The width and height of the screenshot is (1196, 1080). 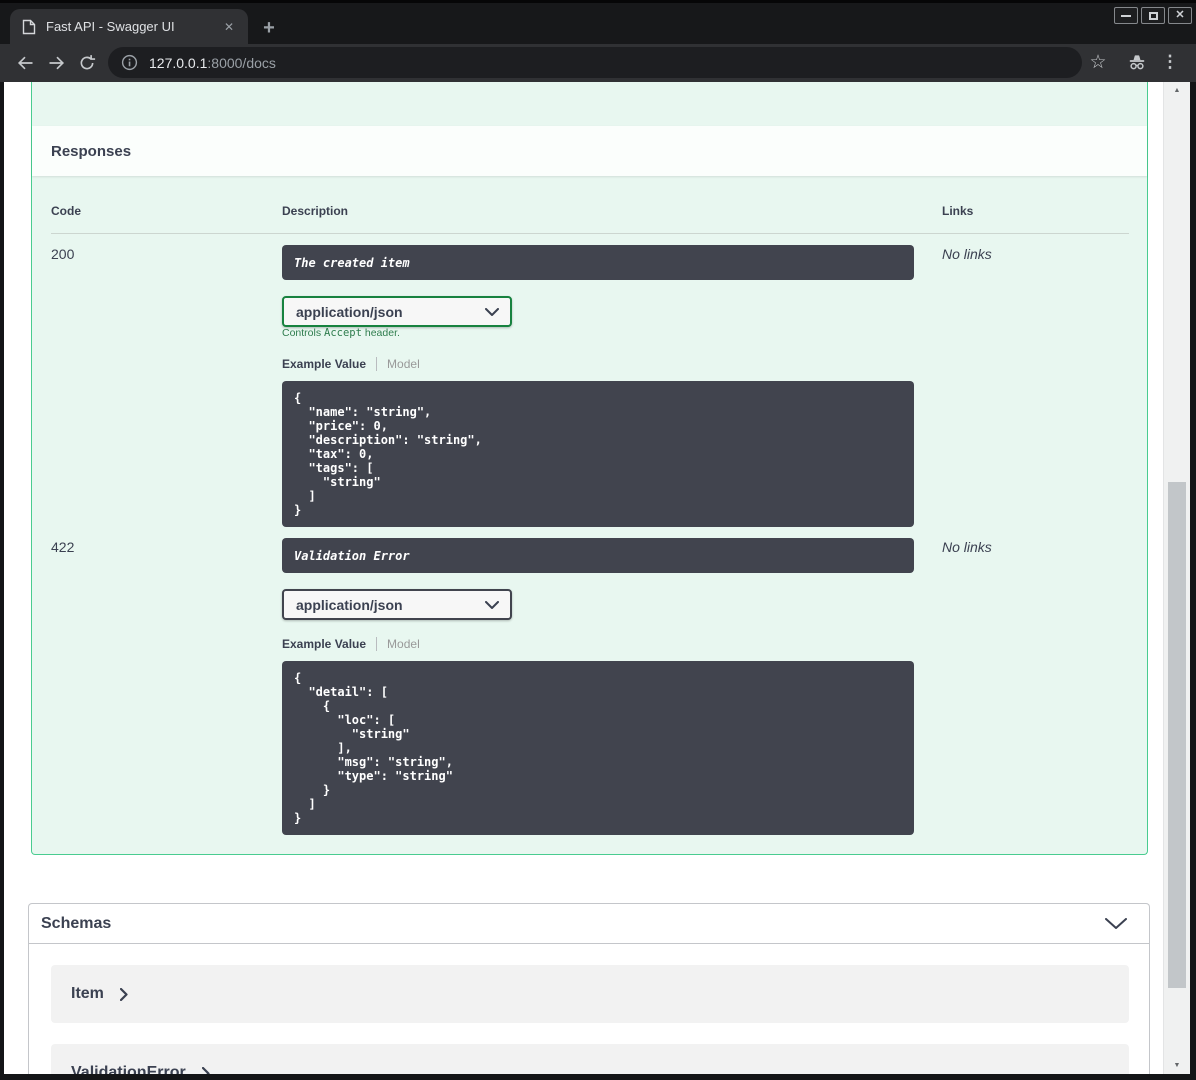 I want to click on minimize-button, so click(x=1126, y=15).